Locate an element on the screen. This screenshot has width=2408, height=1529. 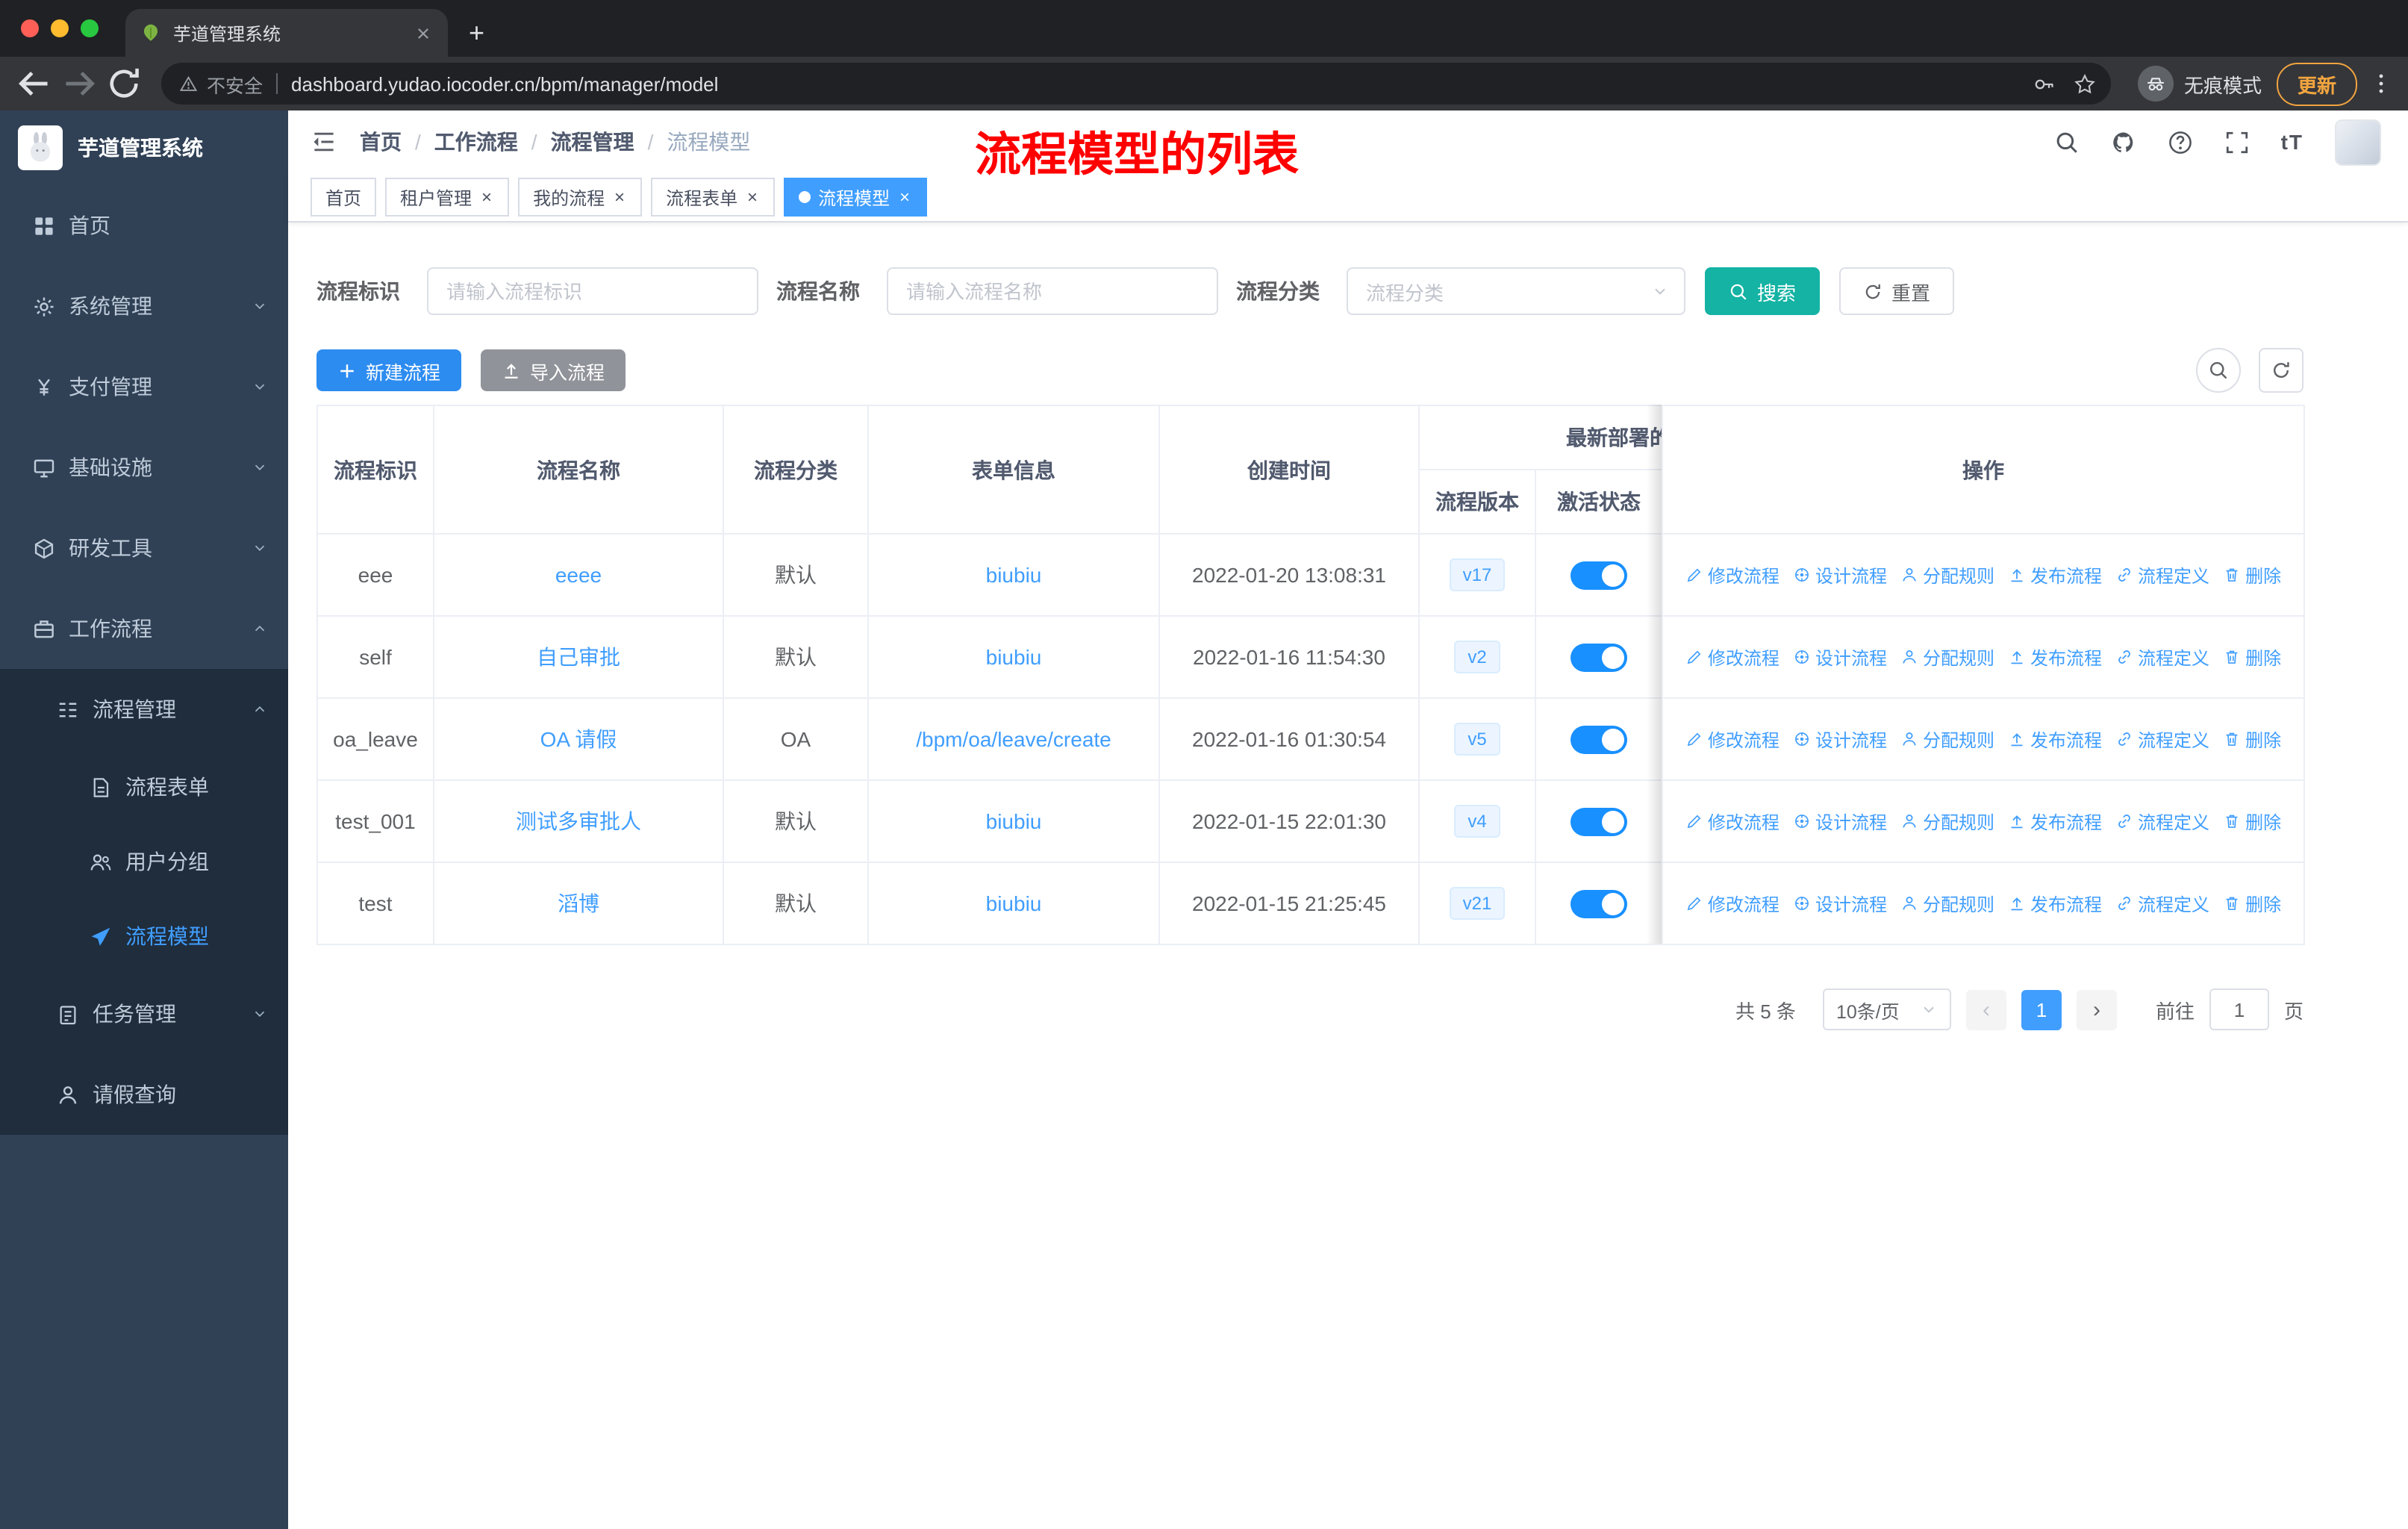
tag-process-form: 流程表单 is located at coordinates (713, 197).